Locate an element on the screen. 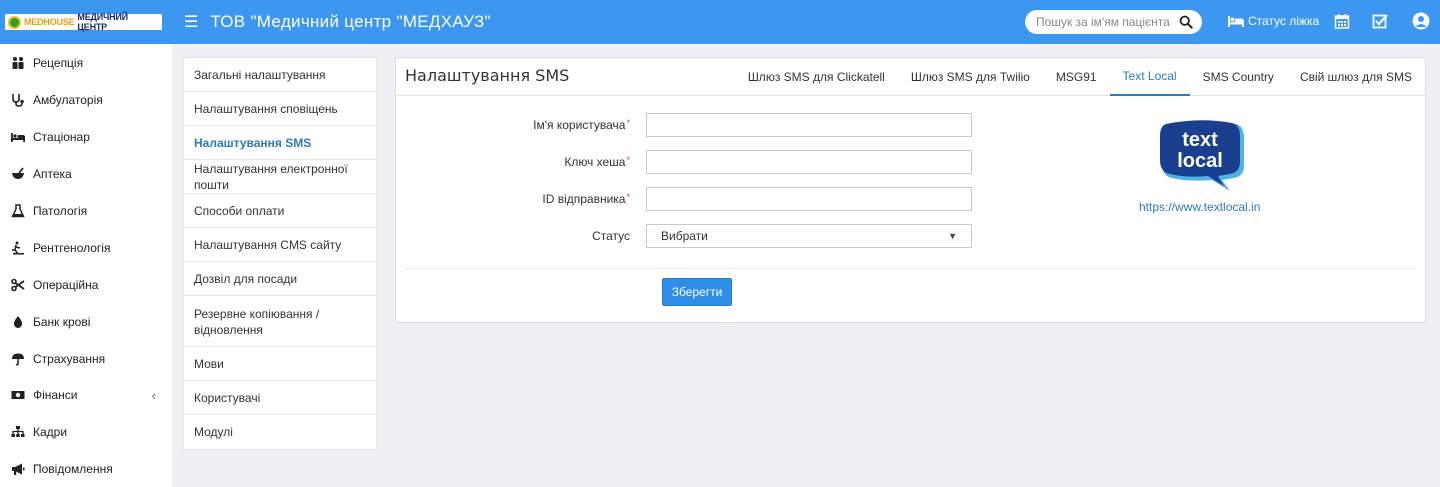 The width and height of the screenshot is (1440, 487). tab-text-local: Text Local is located at coordinates (1149, 77).